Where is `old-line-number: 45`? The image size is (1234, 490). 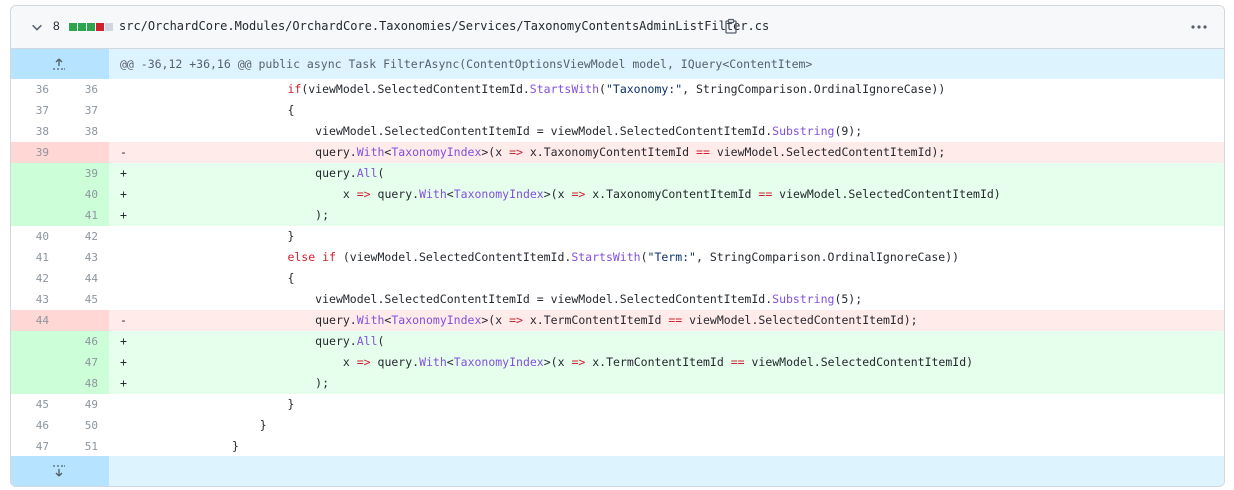 old-line-number: 45 is located at coordinates (35, 404).